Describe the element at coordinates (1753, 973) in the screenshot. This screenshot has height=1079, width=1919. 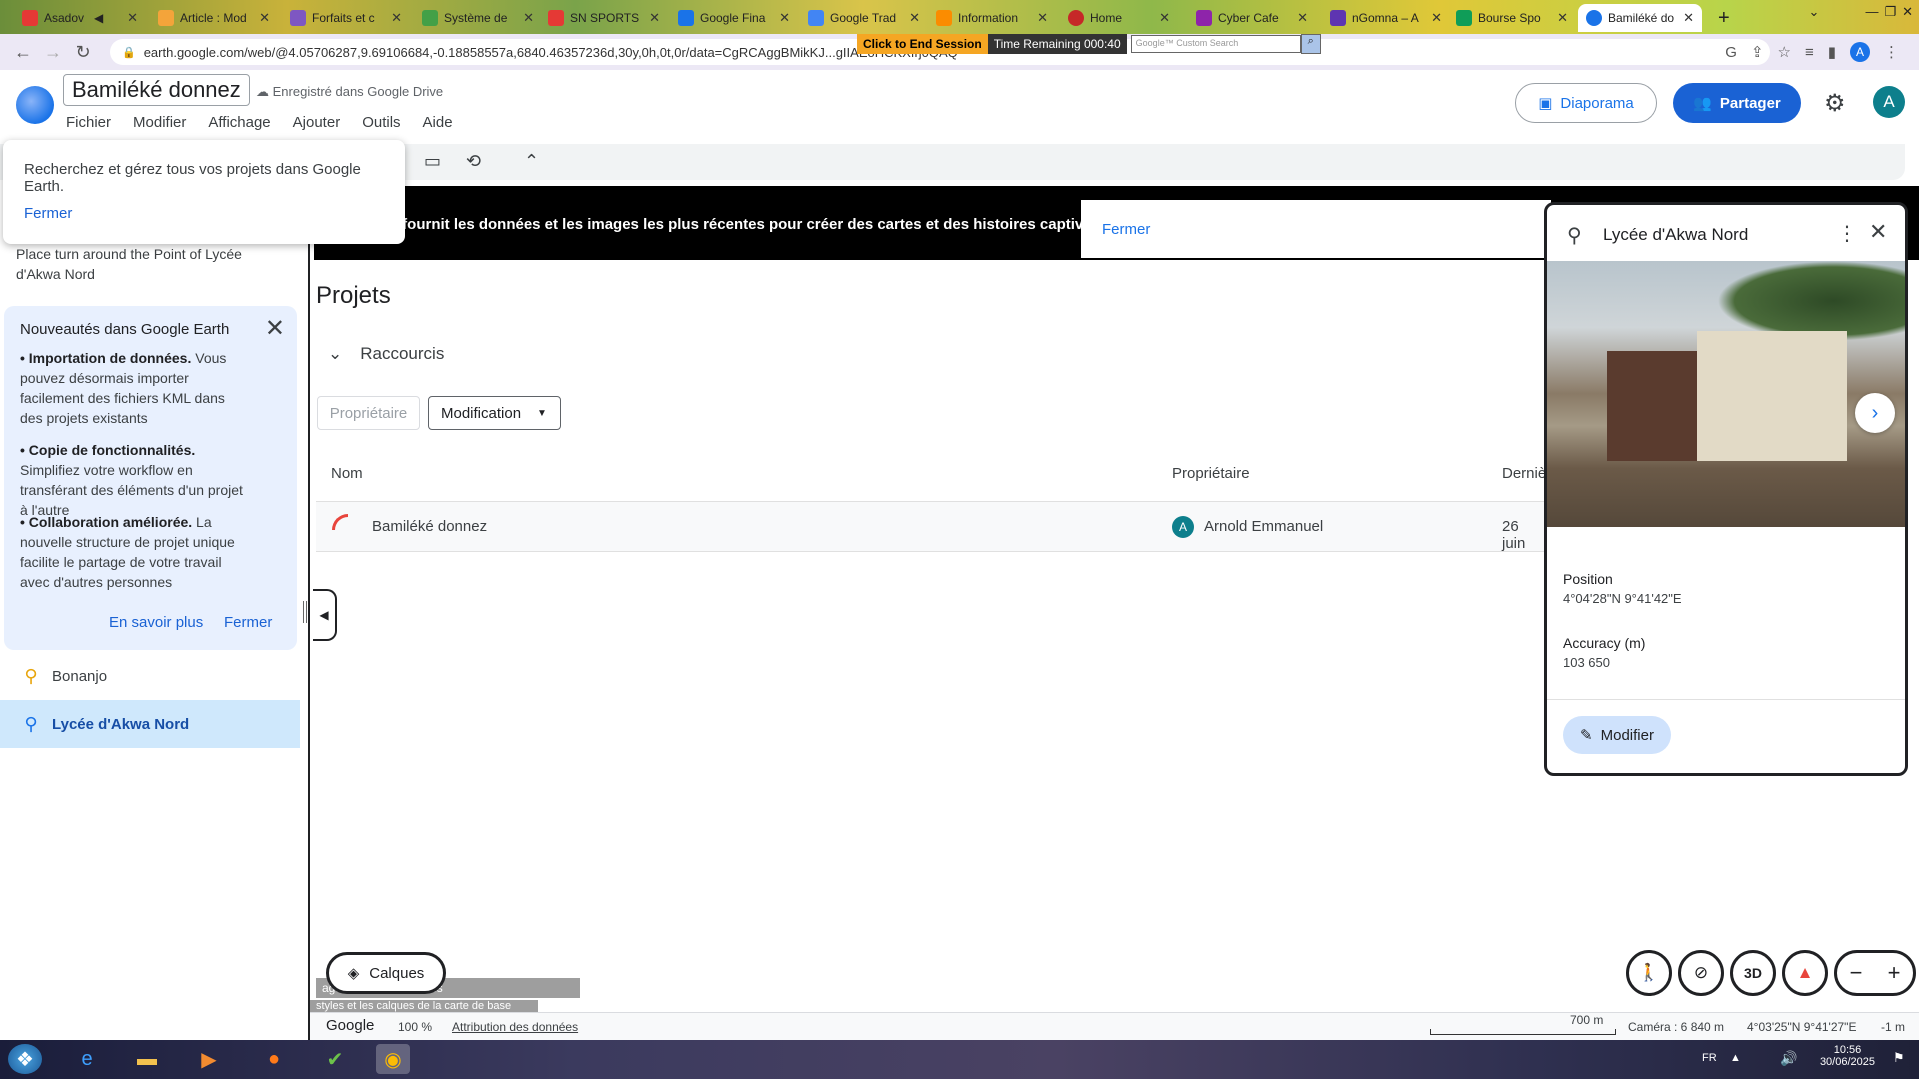
I see `toggle-3d-button: 3D` at that location.